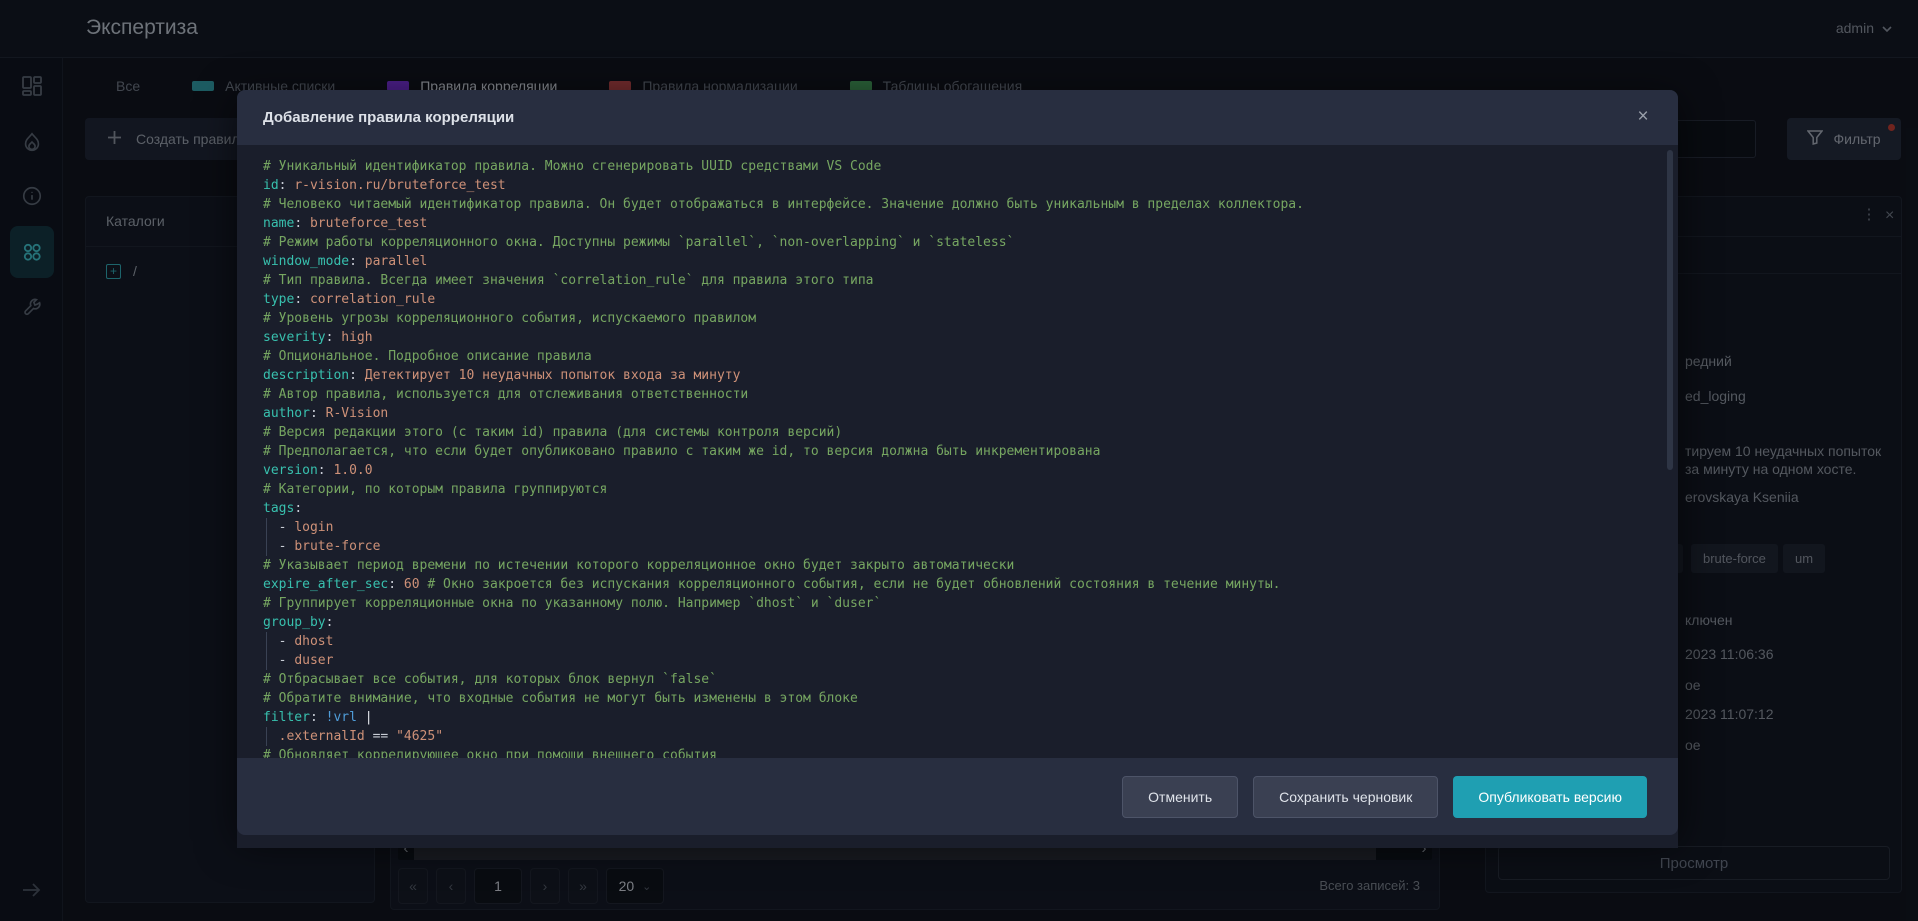 The width and height of the screenshot is (1918, 921). What do you see at coordinates (1346, 796) in the screenshot?
I see `save-draft-button: Сохранить черновик` at bounding box center [1346, 796].